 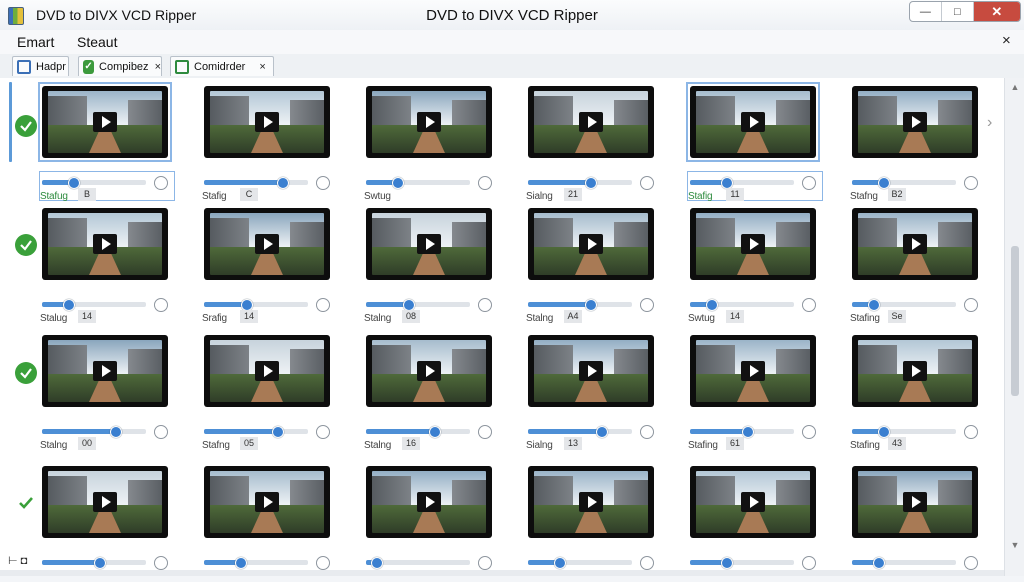 I want to click on video-card: Sialng 13, so click(x=593, y=392).